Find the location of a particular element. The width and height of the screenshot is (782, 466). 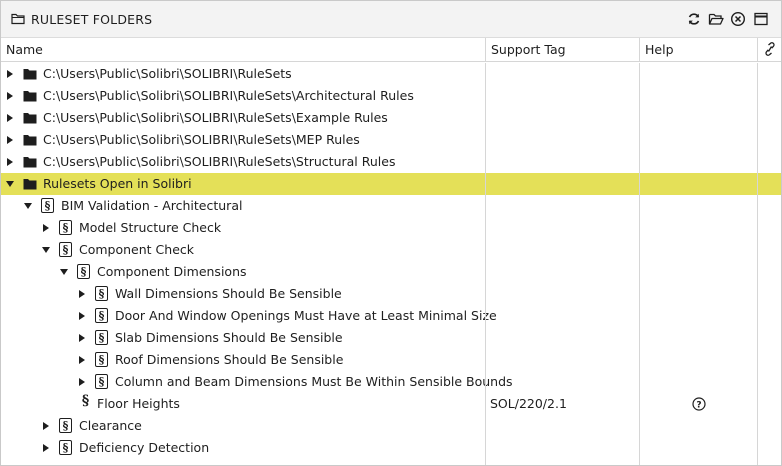

row-label: Rulesets Open in Solibri is located at coordinates (117, 183).